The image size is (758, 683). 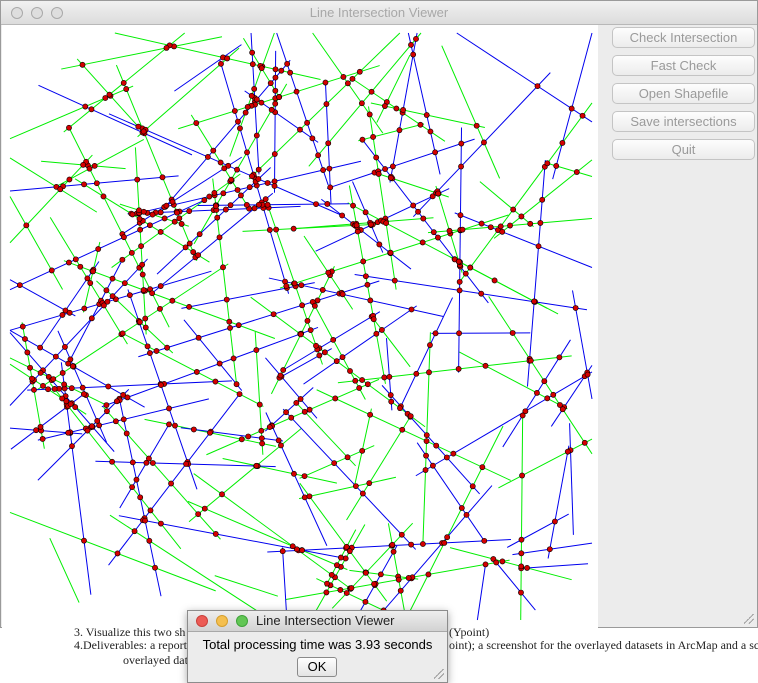 I want to click on save-intersections-button: Save intersections, so click(x=683, y=121).